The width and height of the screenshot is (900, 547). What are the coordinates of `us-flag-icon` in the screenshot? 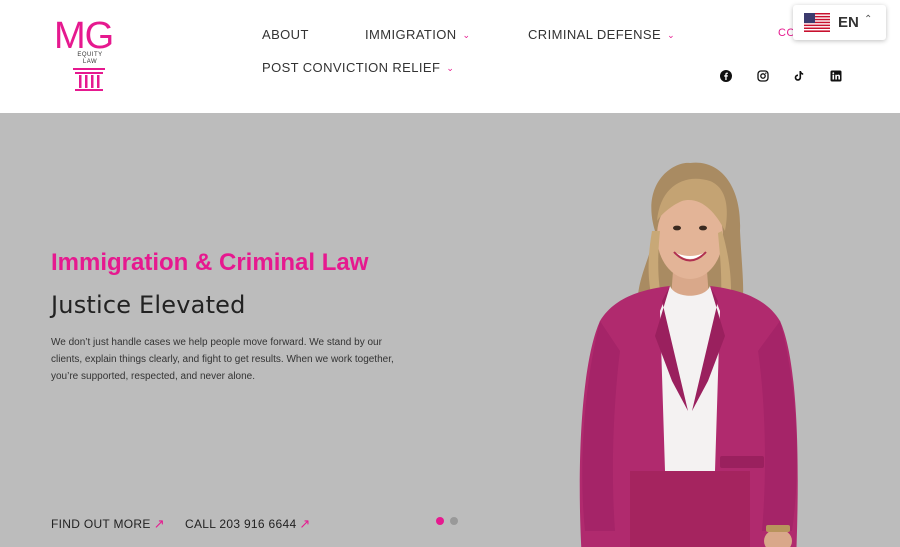 It's located at (817, 22).